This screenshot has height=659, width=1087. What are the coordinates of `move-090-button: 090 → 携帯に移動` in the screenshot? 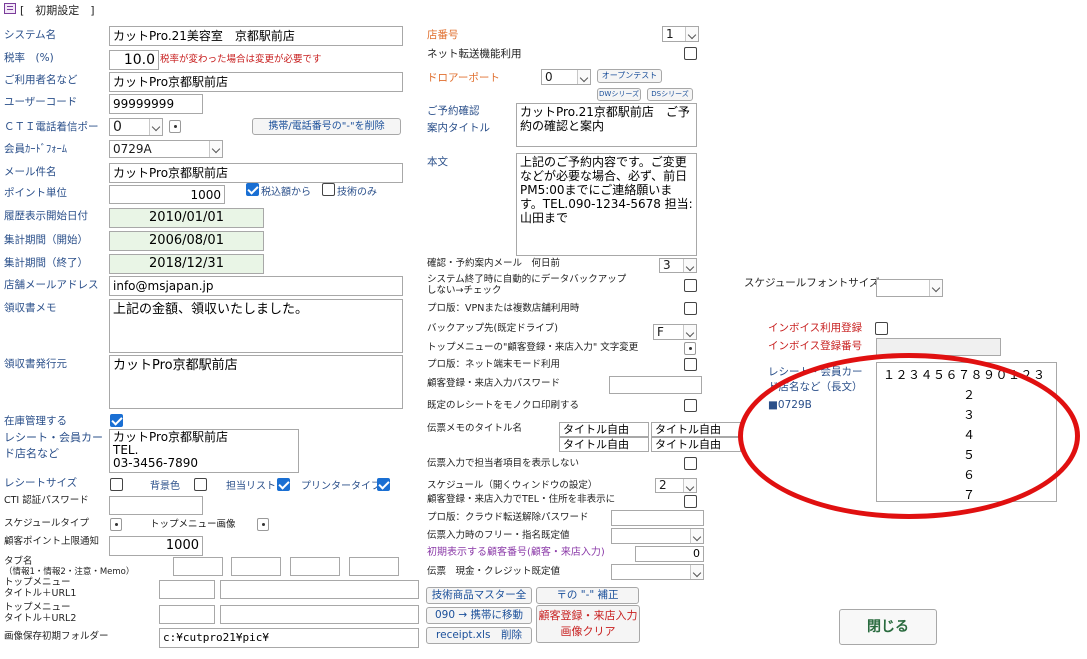 It's located at (479, 615).